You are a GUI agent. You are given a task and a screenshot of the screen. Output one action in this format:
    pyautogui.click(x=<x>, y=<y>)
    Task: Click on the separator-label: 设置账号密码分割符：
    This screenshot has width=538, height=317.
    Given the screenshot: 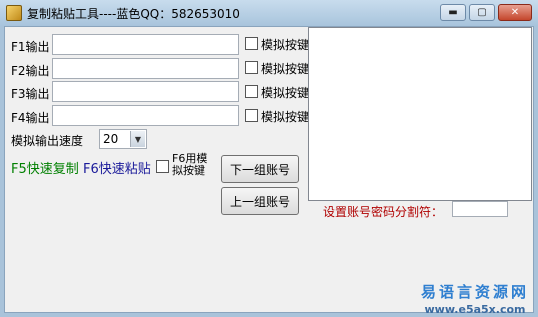 What is the action you would take?
    pyautogui.click(x=383, y=212)
    